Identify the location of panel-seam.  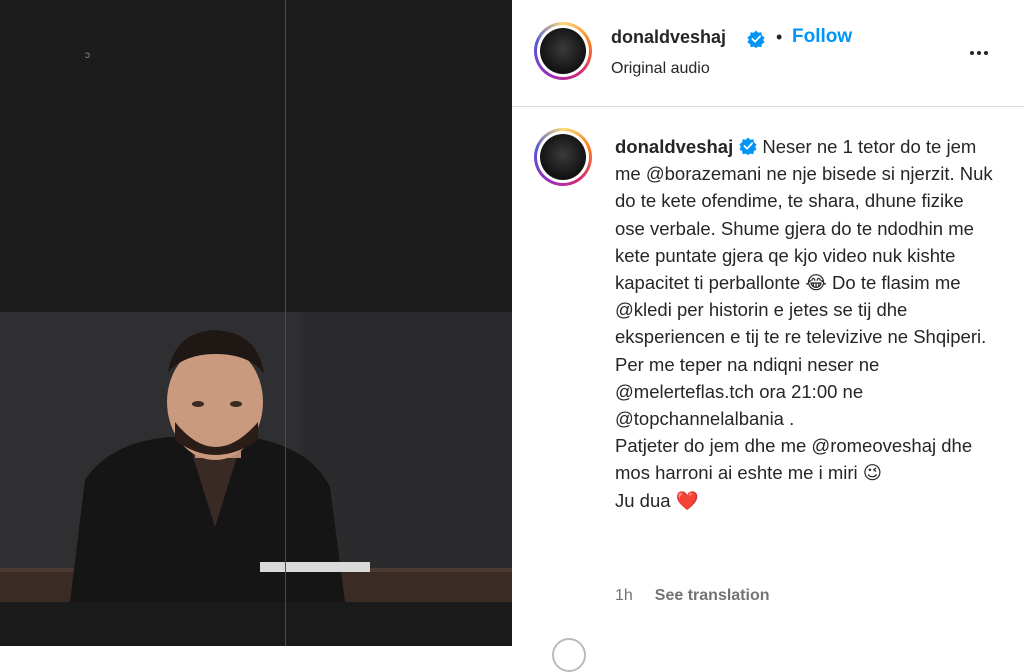
(285, 323).